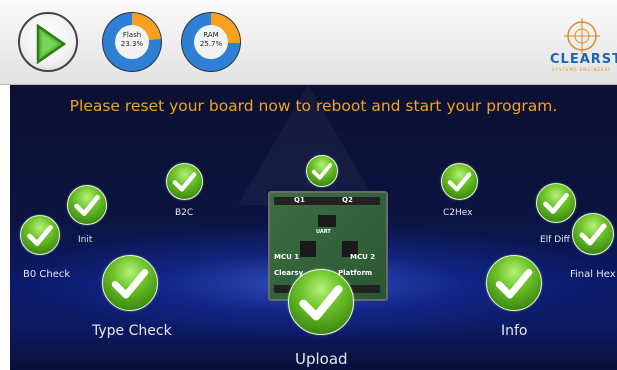 The image size is (617, 370). What do you see at coordinates (321, 359) in the screenshot?
I see `upload-label: Upload` at bounding box center [321, 359].